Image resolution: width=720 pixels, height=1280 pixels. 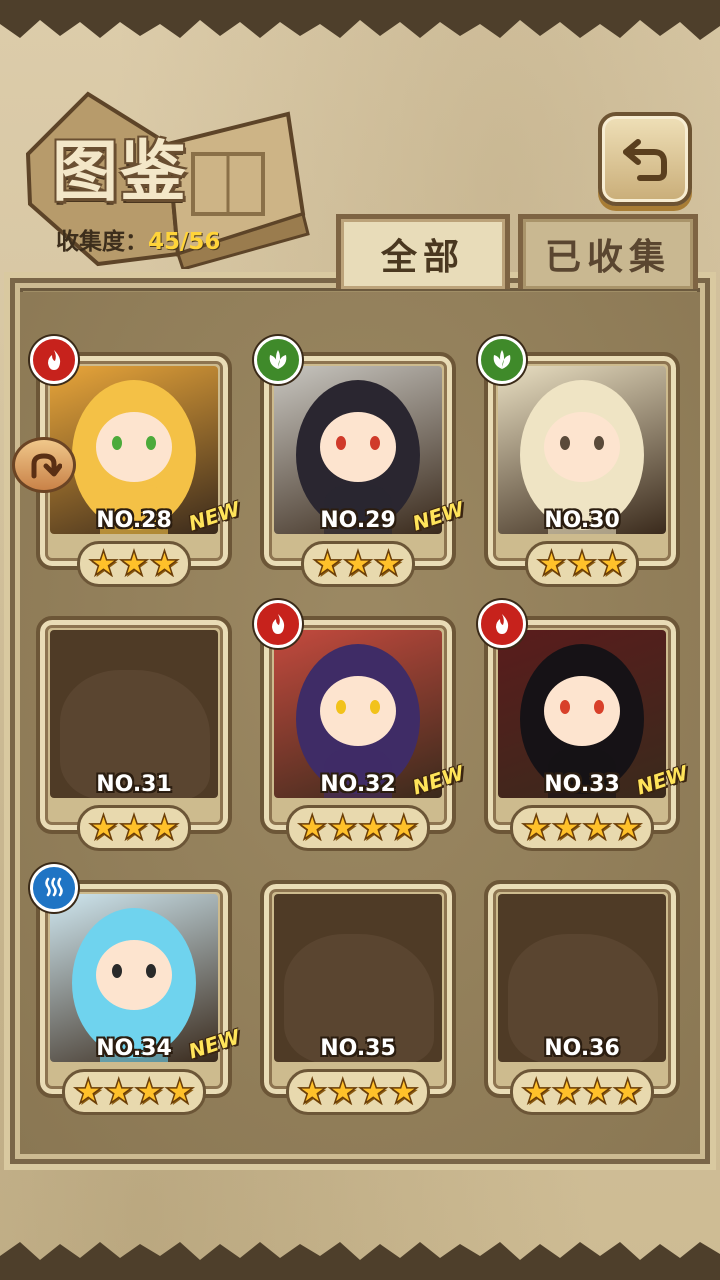 I want to click on collection-card: NO.31 ★ ★ ★, so click(x=134, y=728).